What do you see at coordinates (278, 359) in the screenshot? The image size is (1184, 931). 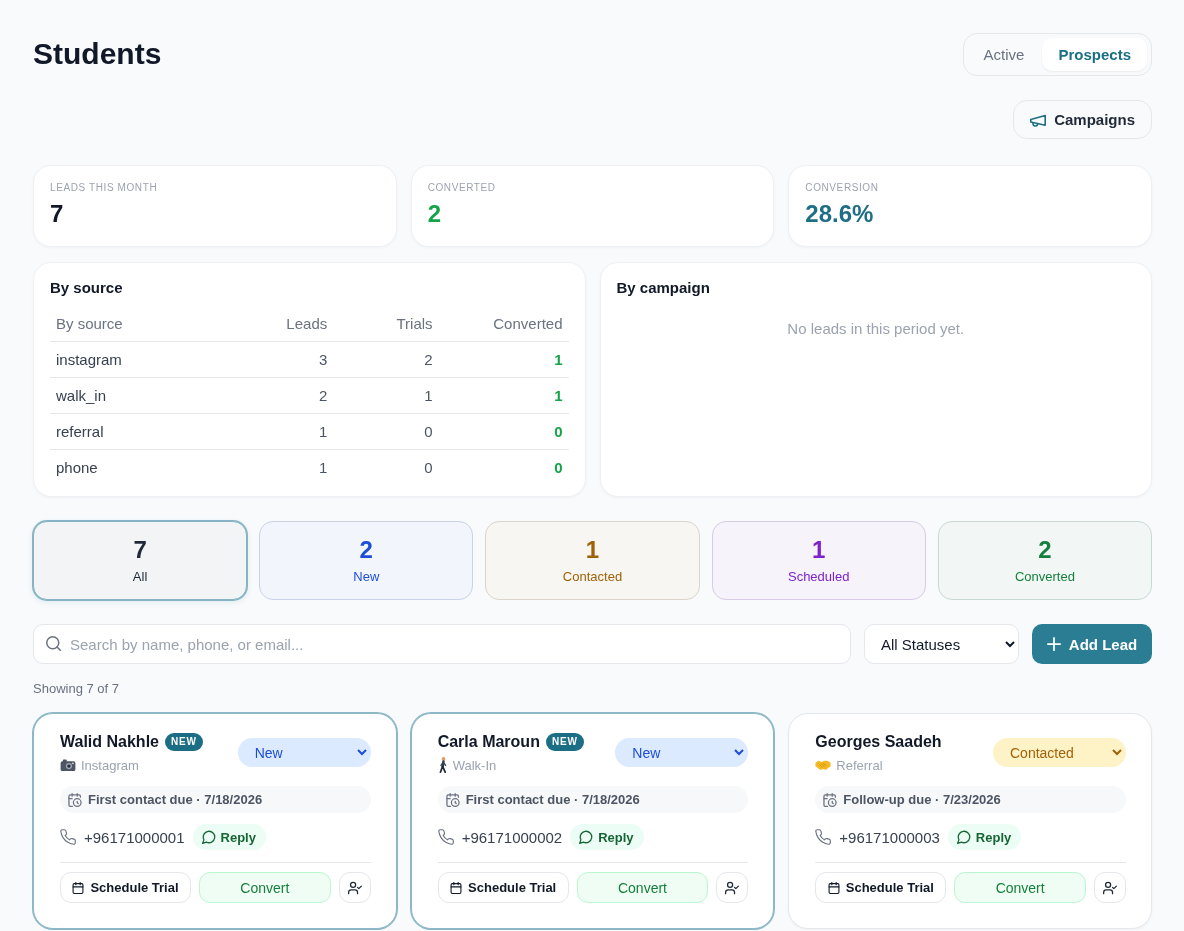 I see `table-cell: 3` at bounding box center [278, 359].